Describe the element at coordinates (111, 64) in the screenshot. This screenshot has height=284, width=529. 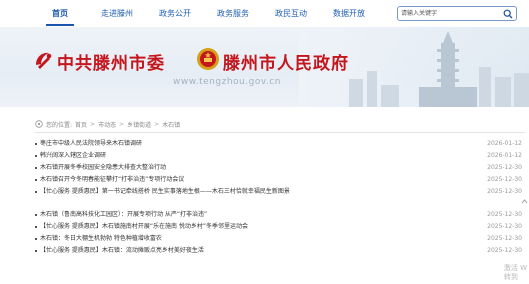
I see `party-committee-title: 中共滕州市委` at that location.